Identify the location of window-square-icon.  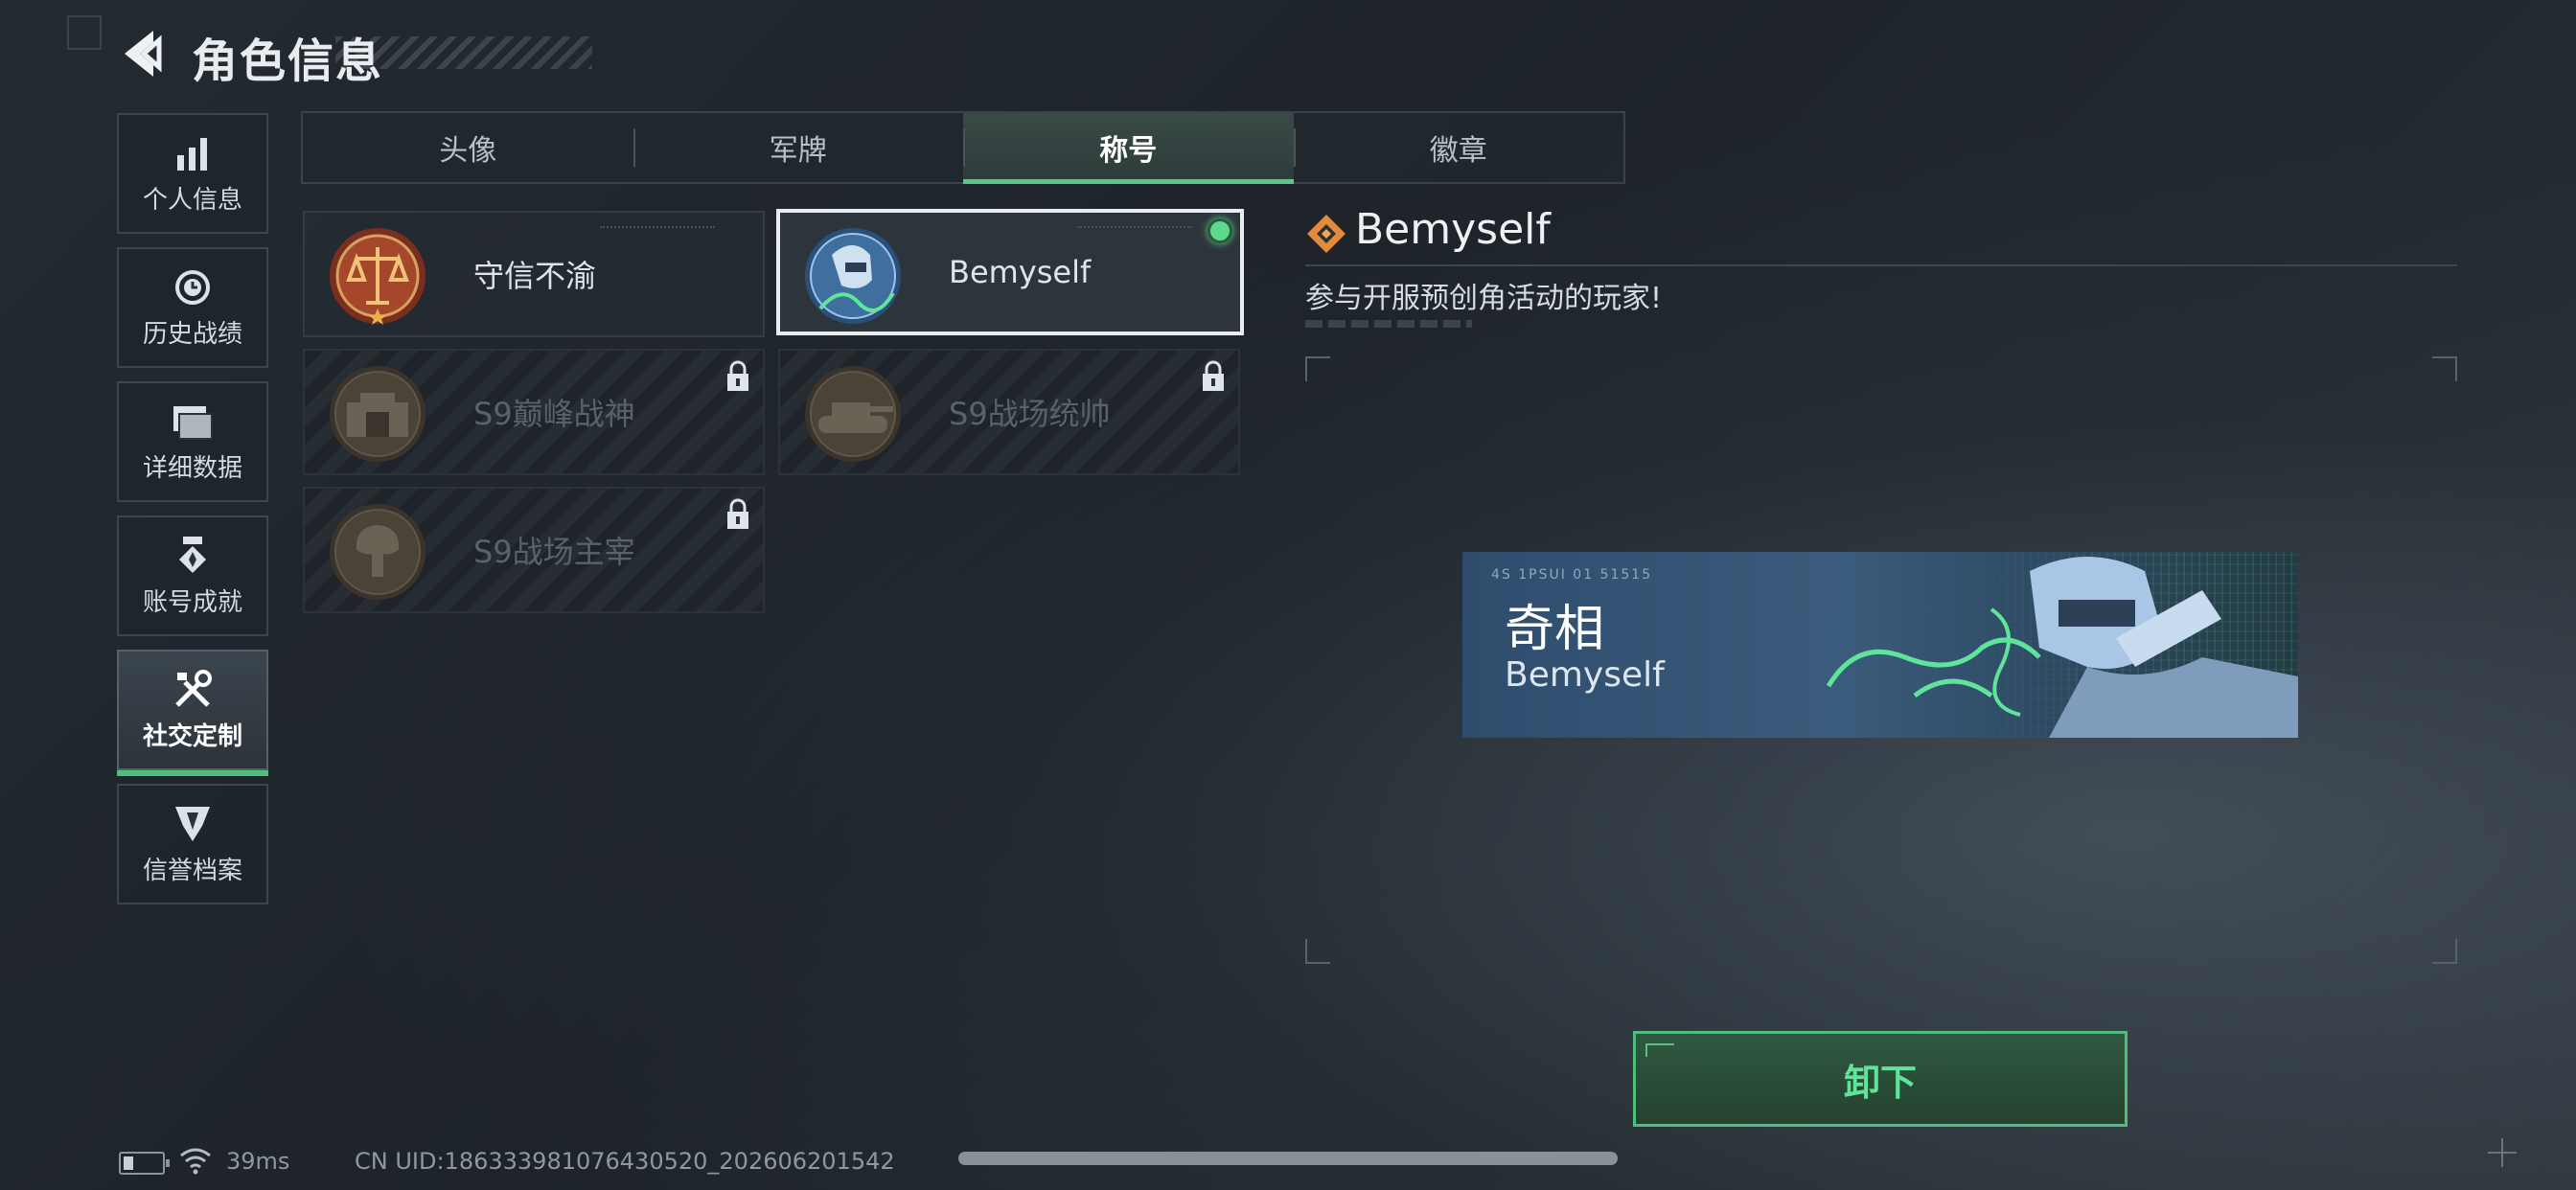
(85, 33).